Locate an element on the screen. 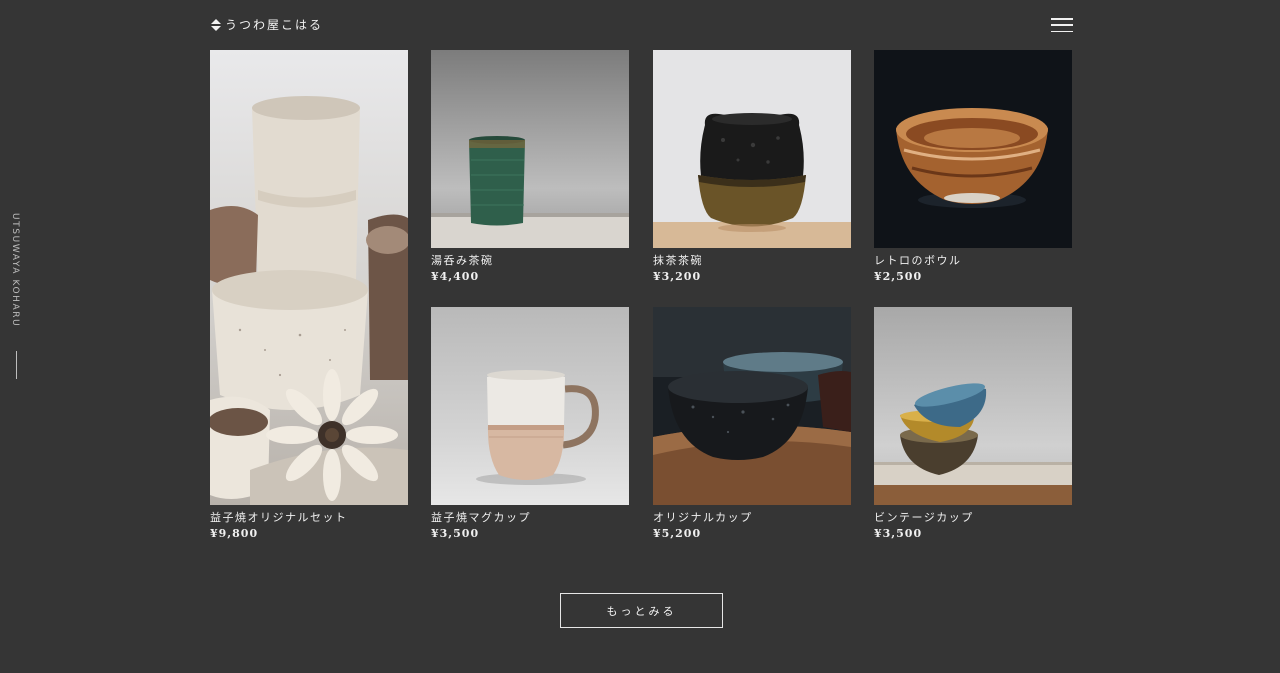 This screenshot has height=673, width=1280. product-price: ¥5,200 is located at coordinates (677, 533).